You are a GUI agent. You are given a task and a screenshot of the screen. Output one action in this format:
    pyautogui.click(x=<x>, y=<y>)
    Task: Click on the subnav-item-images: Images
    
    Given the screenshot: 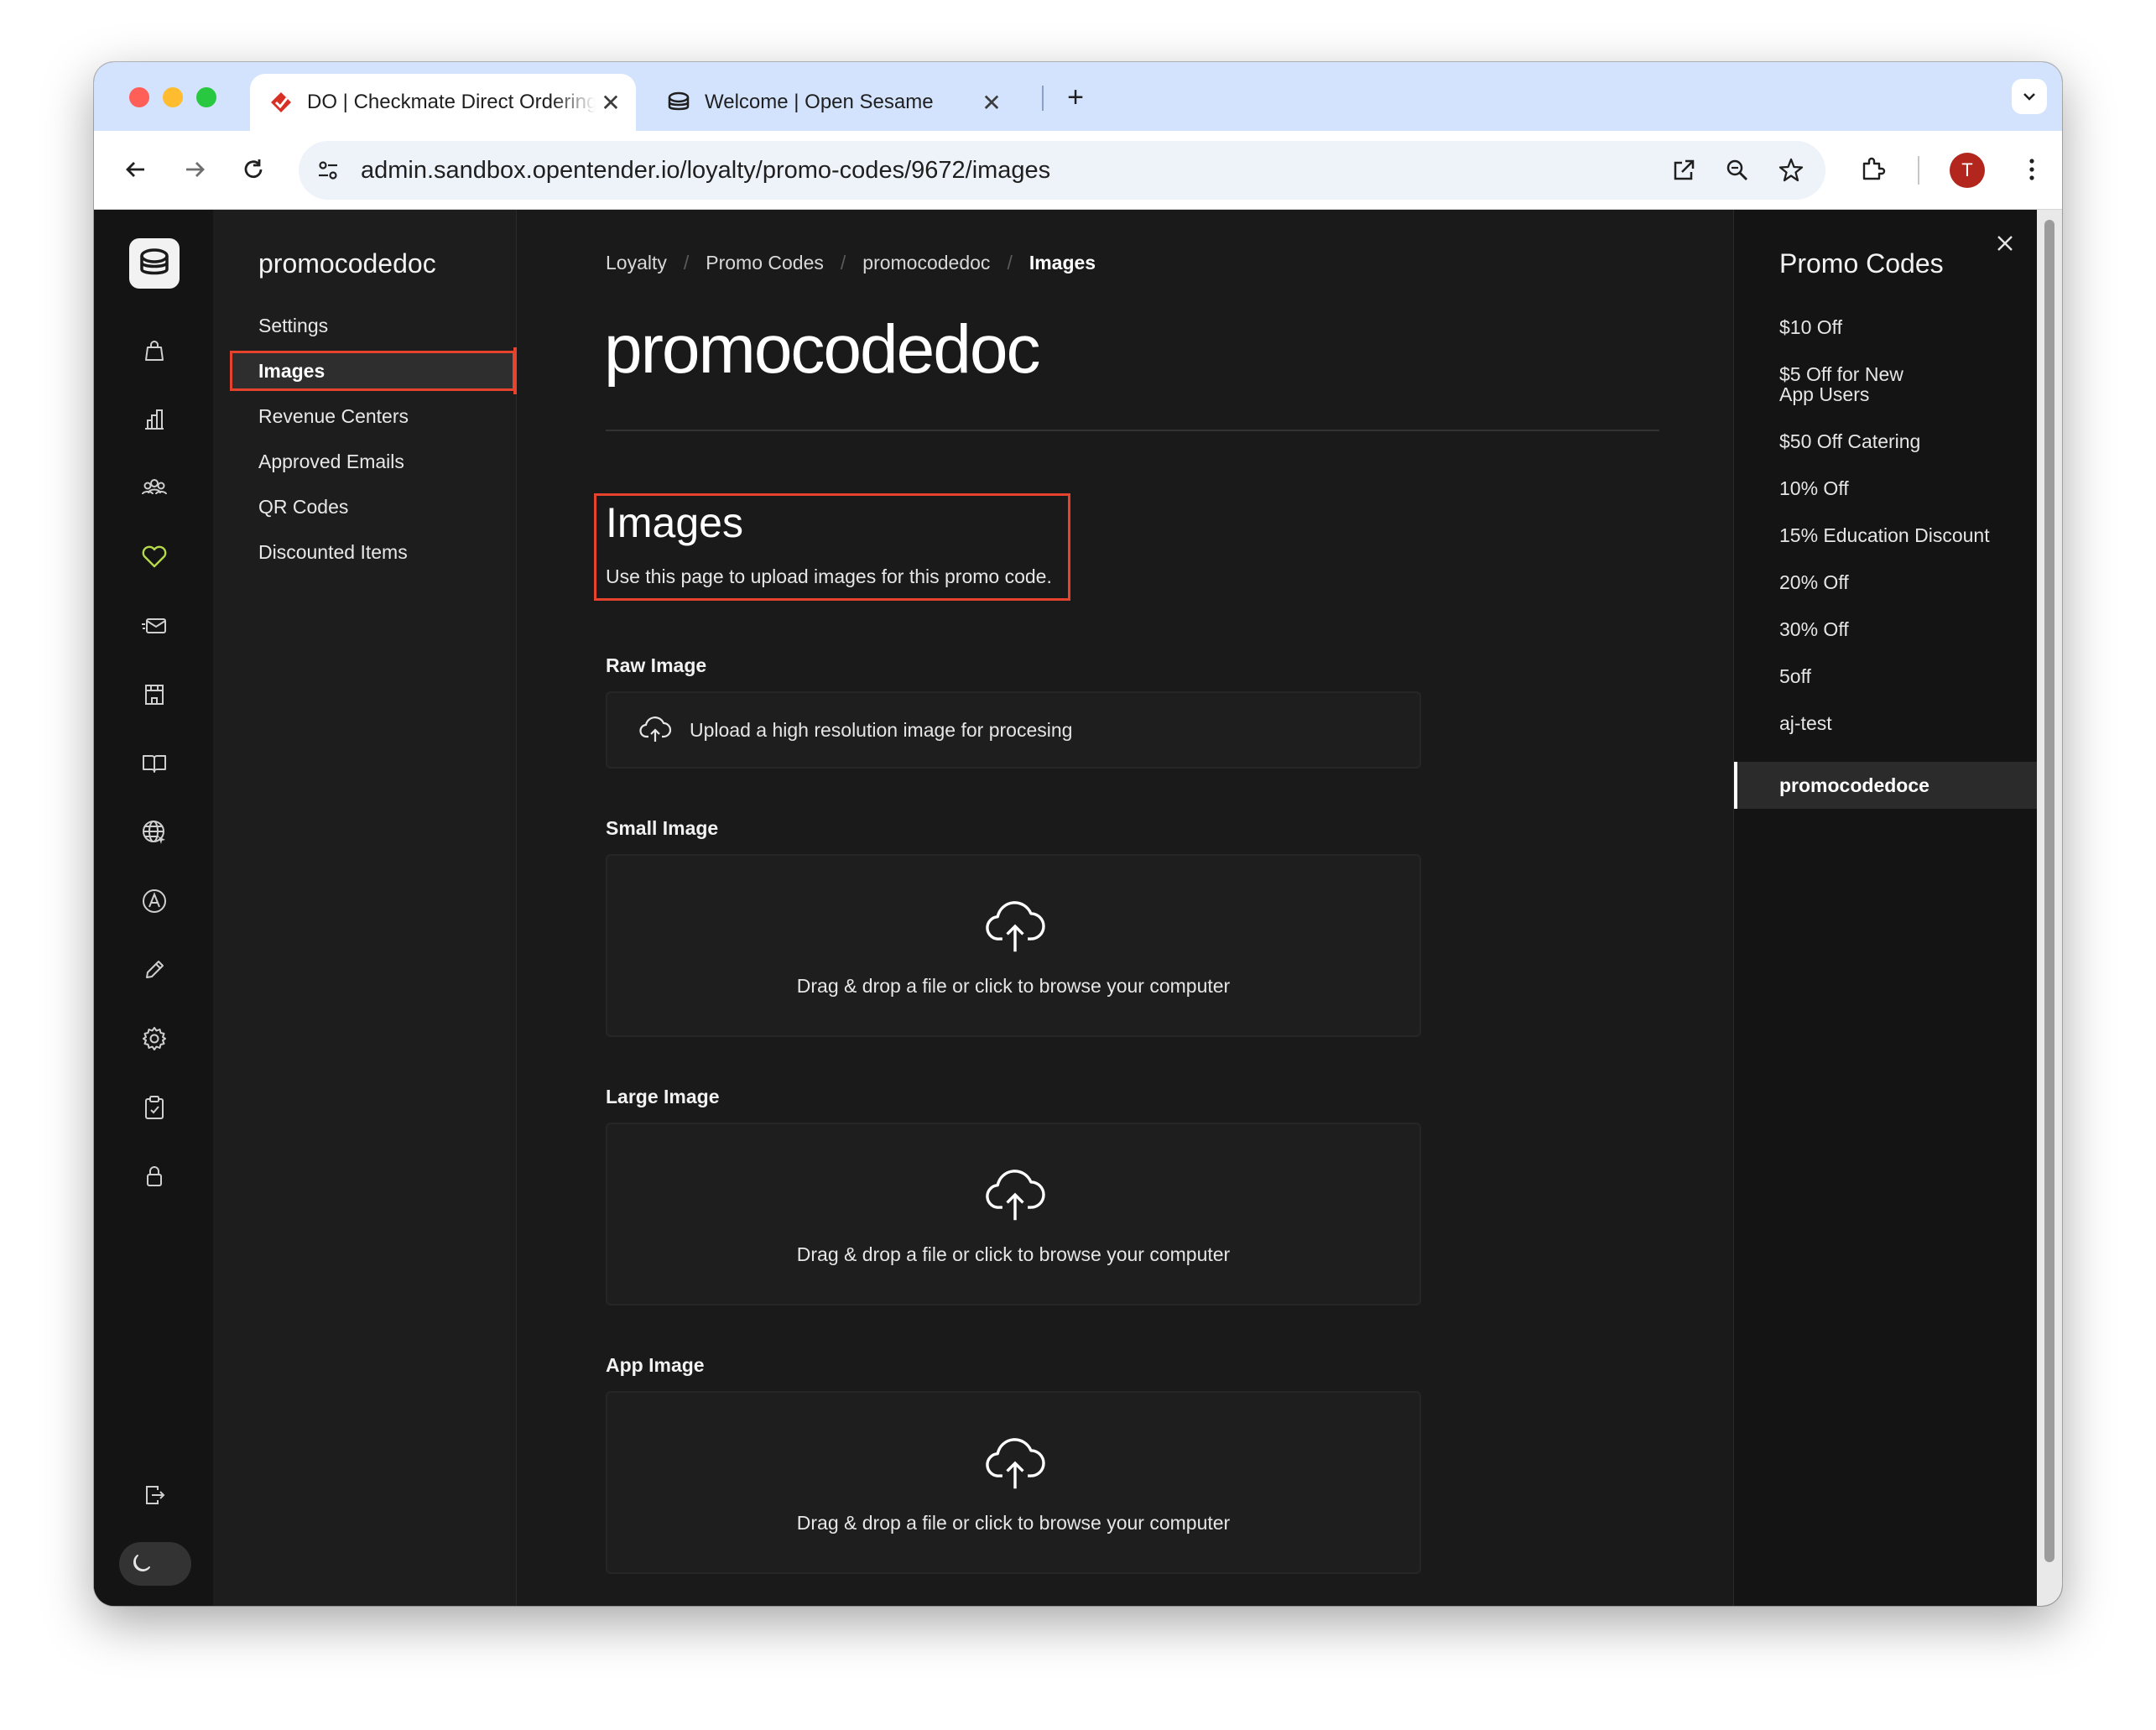 What is the action you would take?
    pyautogui.click(x=373, y=371)
    